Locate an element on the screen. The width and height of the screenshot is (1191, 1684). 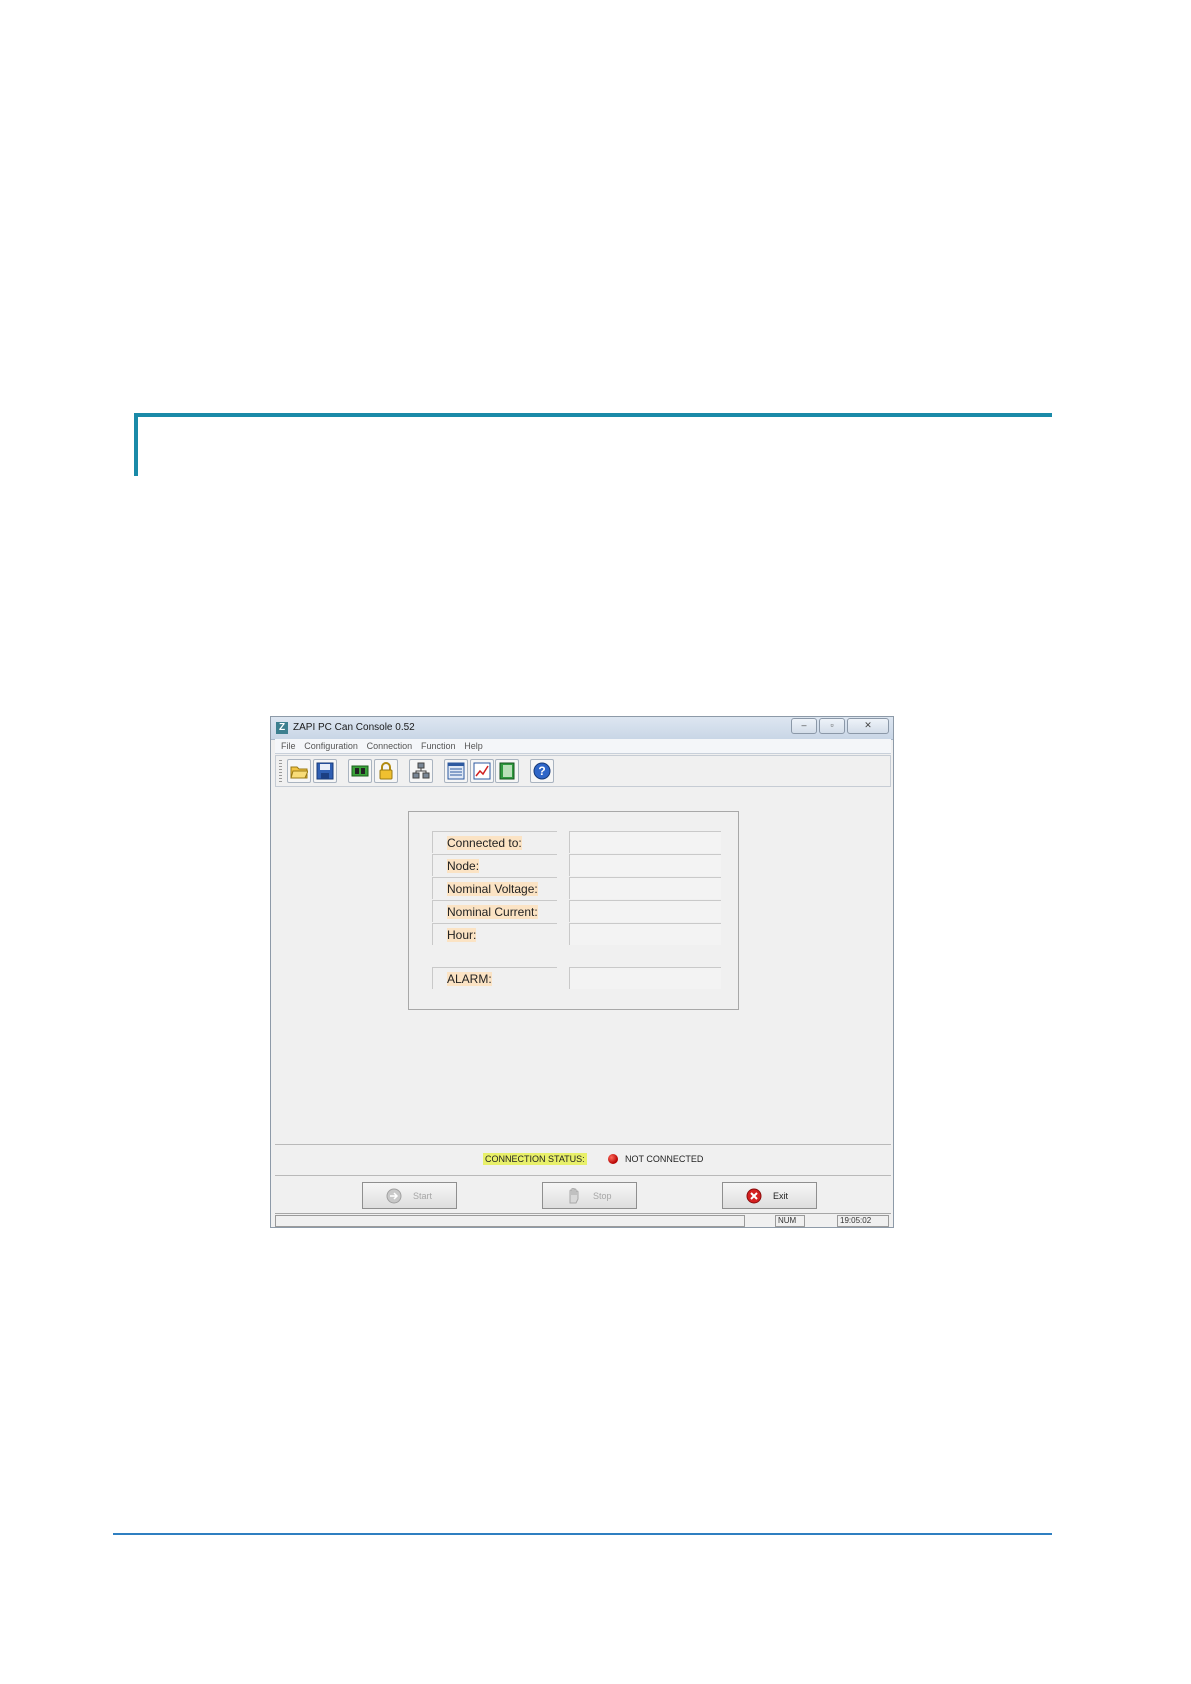
connection-status-value: NOT CONNECTED is located at coordinates (664, 1159).